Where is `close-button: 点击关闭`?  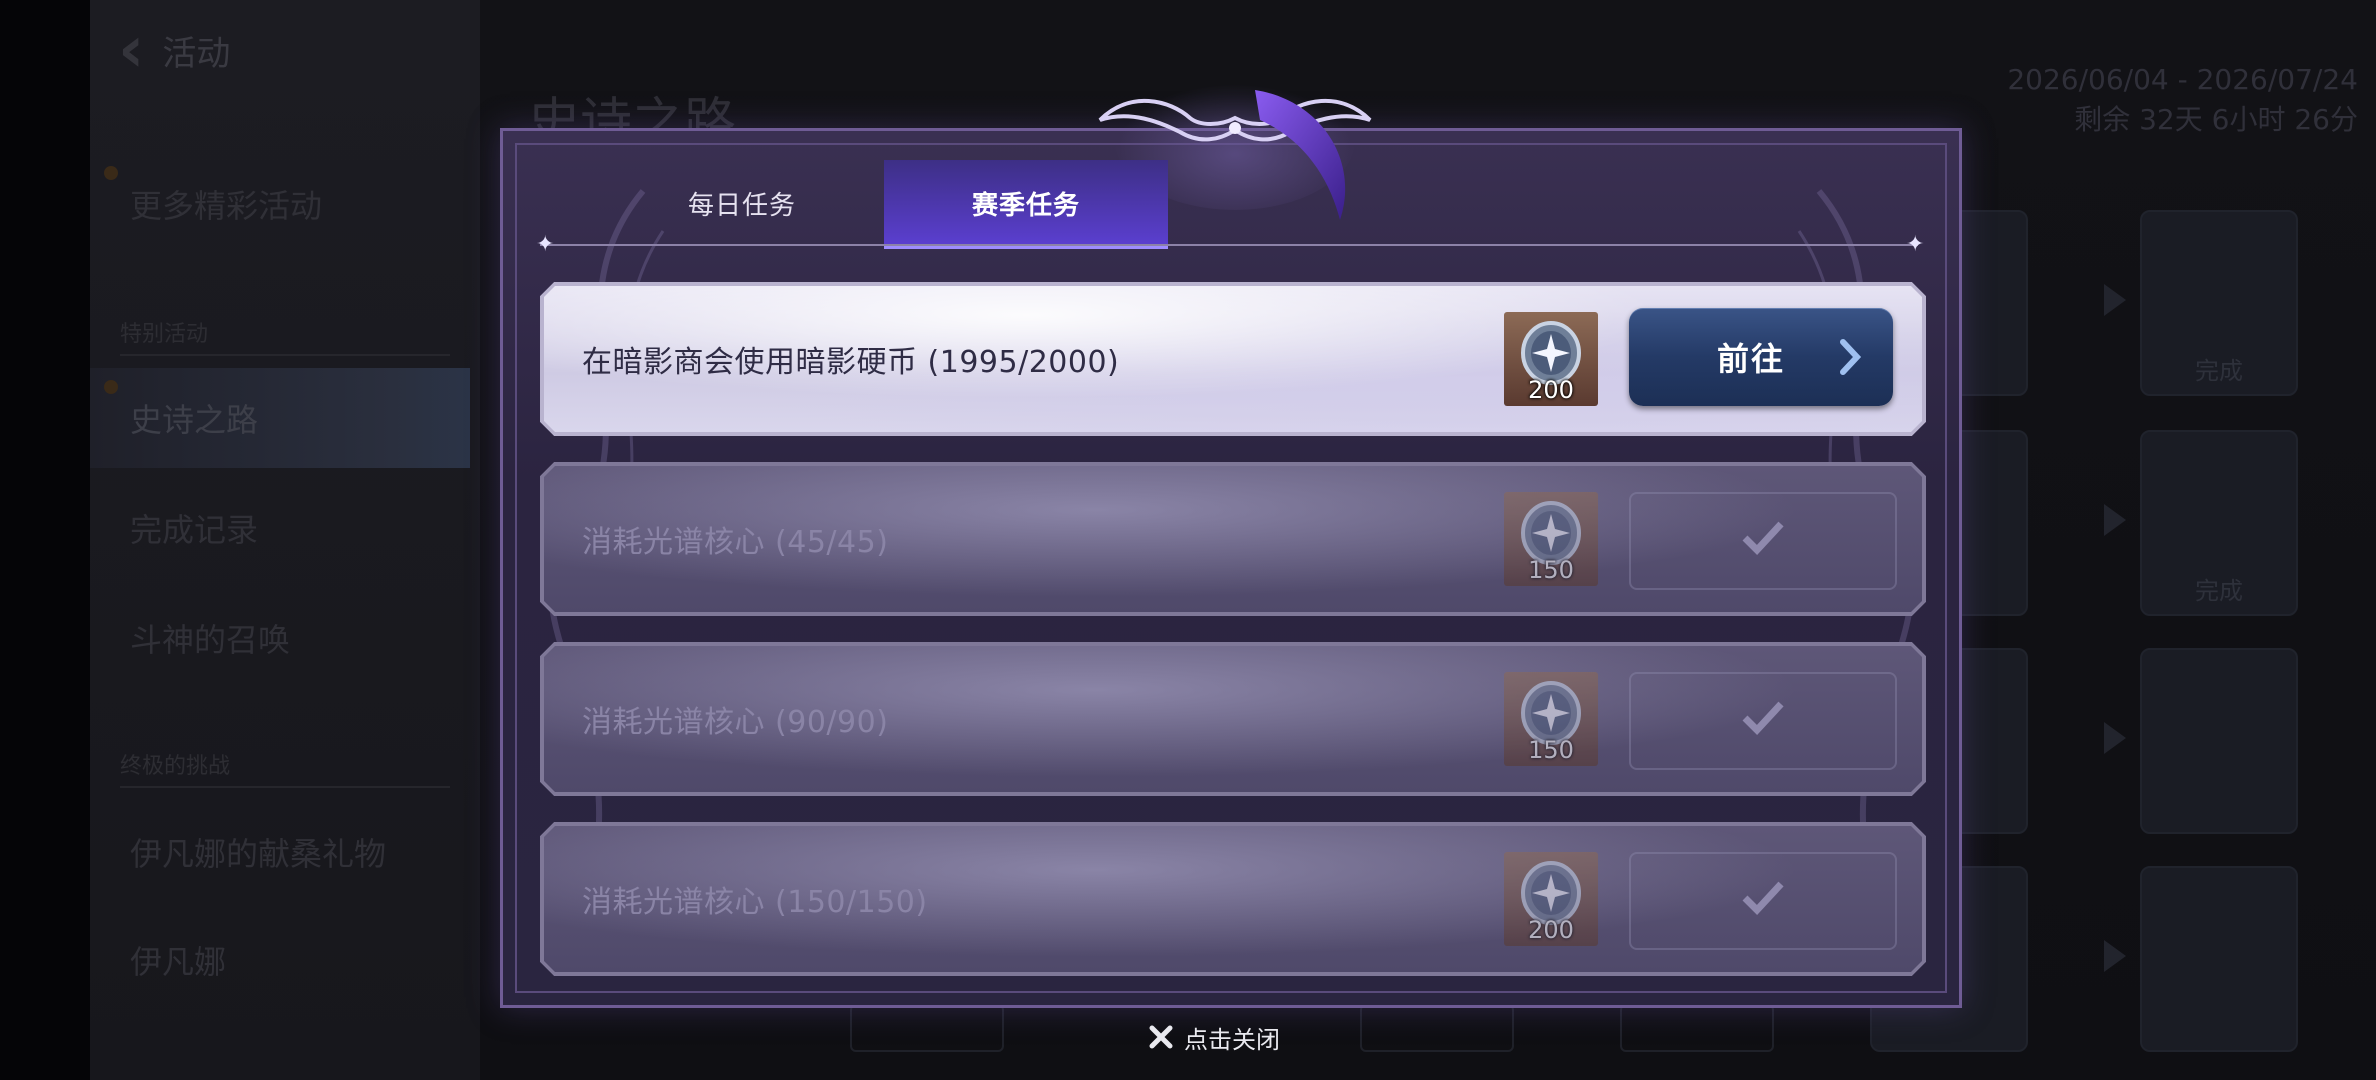
close-button: 点击关闭 is located at coordinates (1214, 1037).